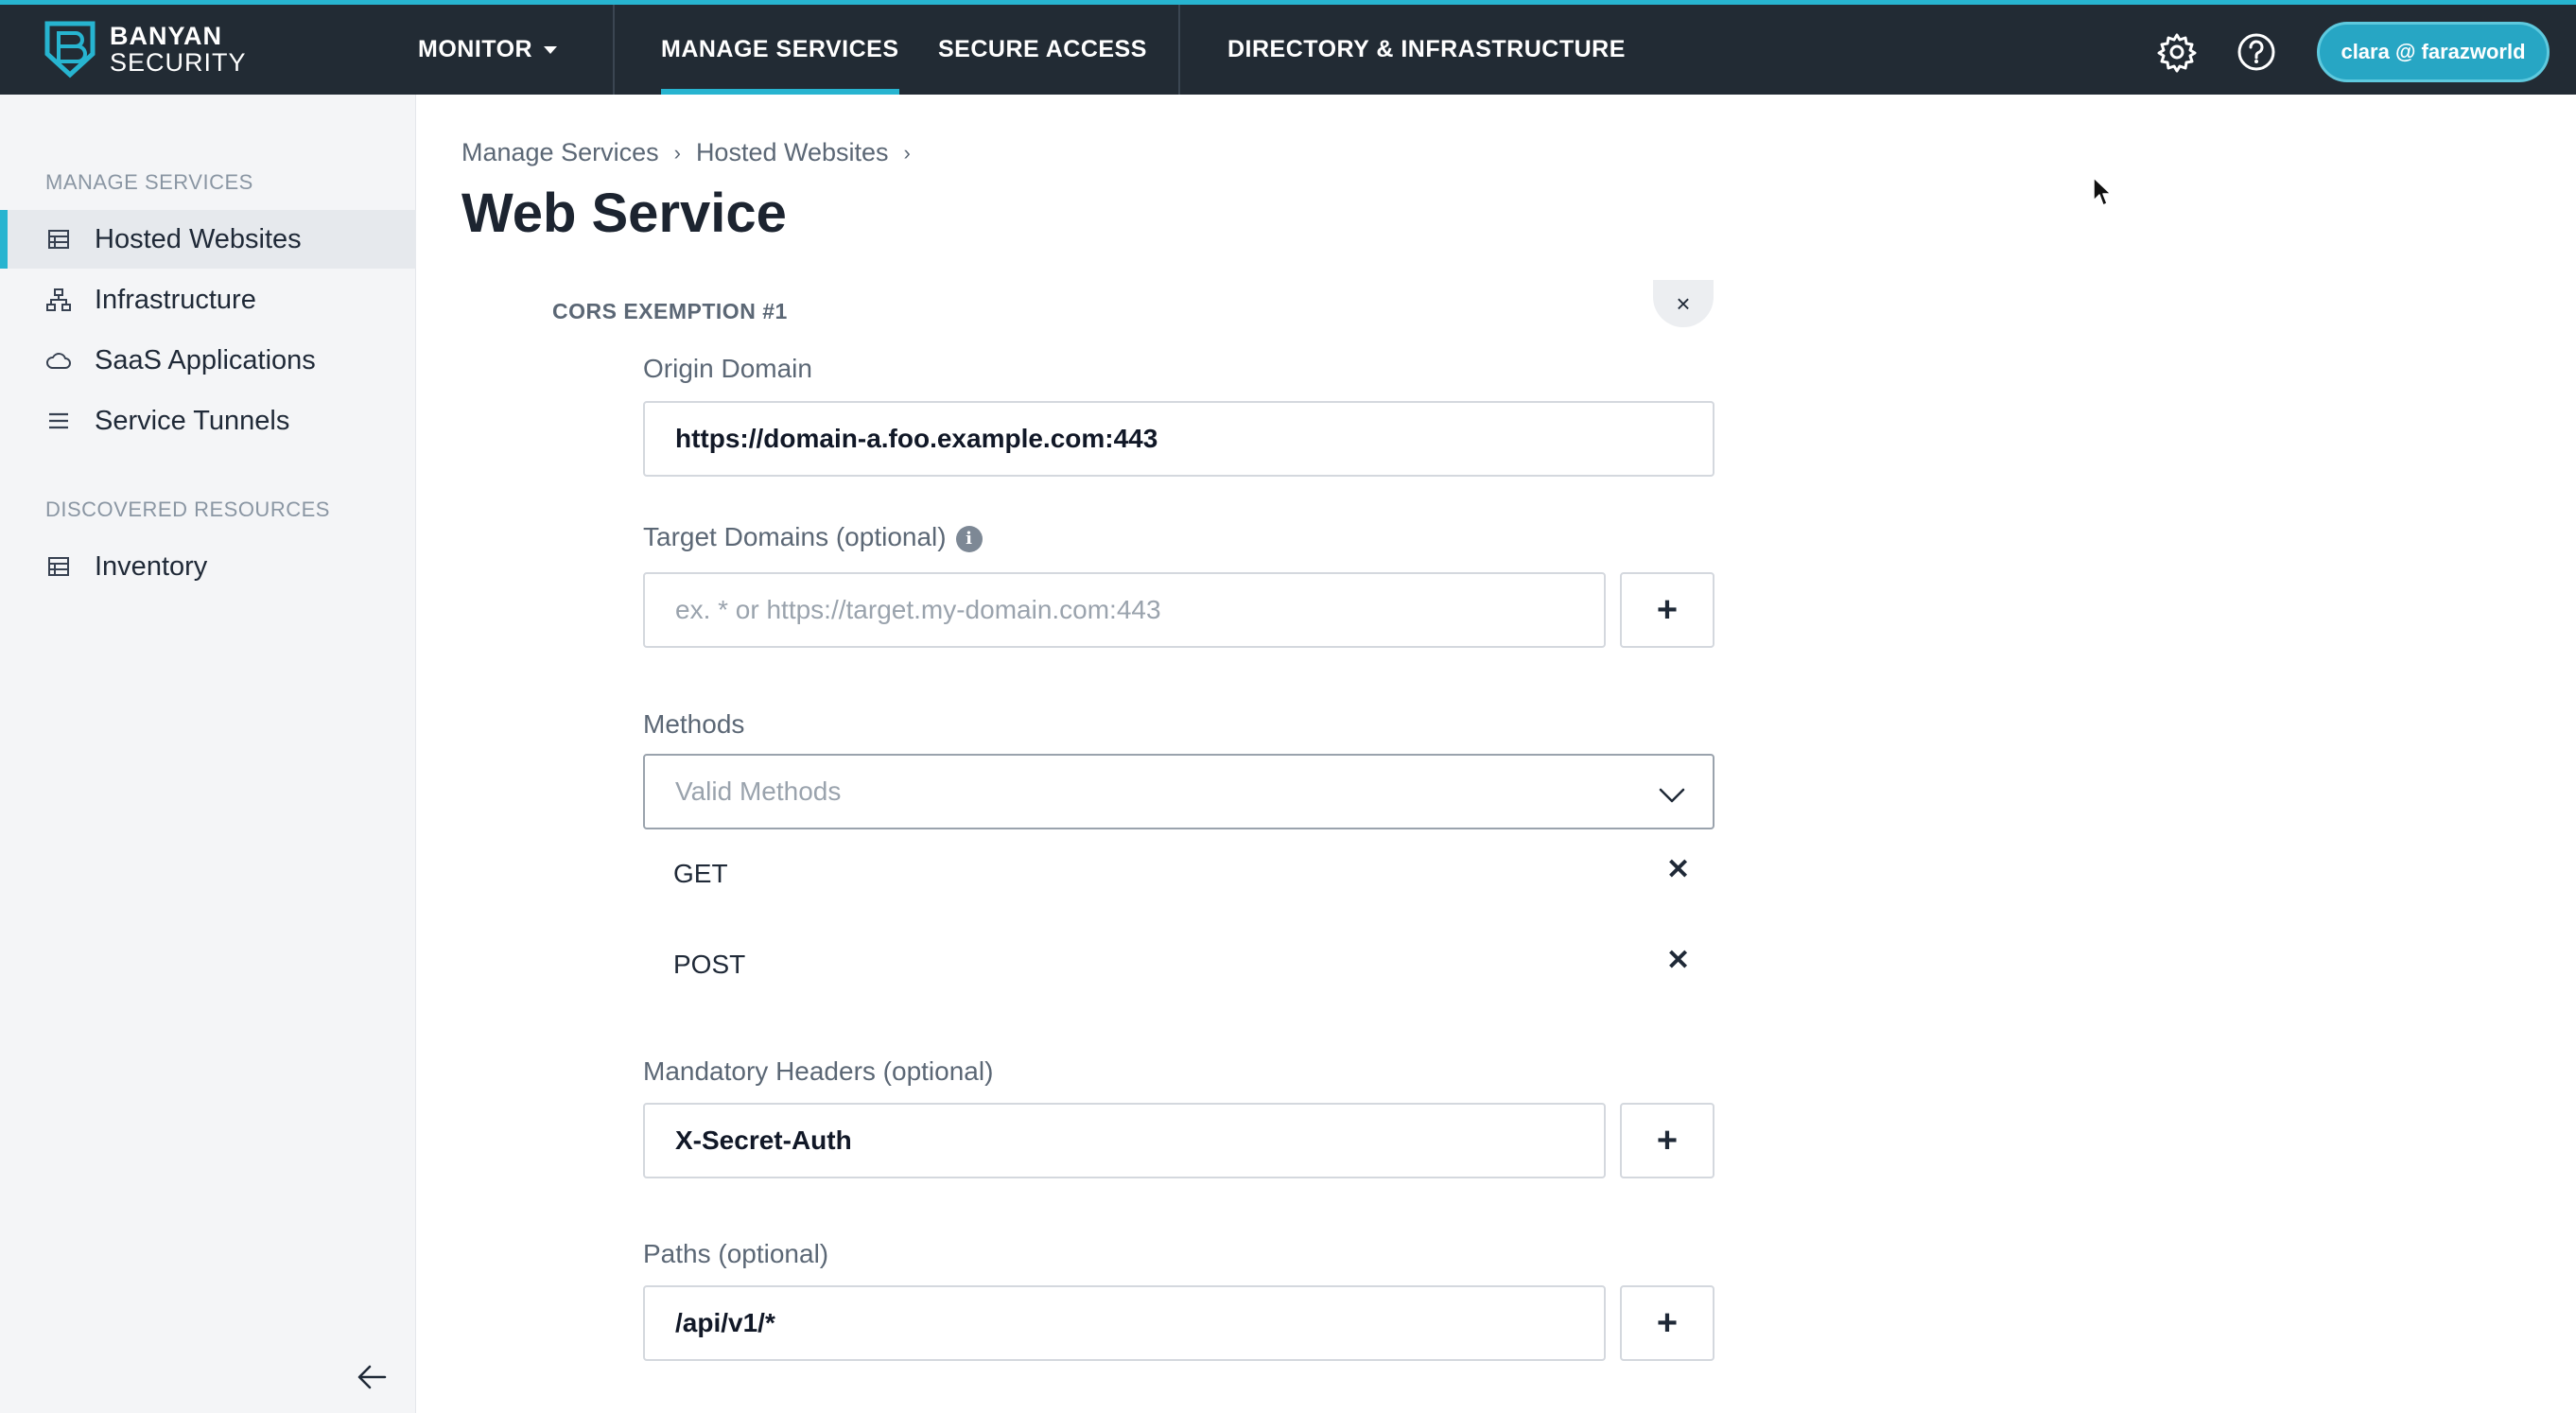 This screenshot has height=1413, width=2576. What do you see at coordinates (1124, 1323) in the screenshot?
I see `paths-input: /api/v1/*` at bounding box center [1124, 1323].